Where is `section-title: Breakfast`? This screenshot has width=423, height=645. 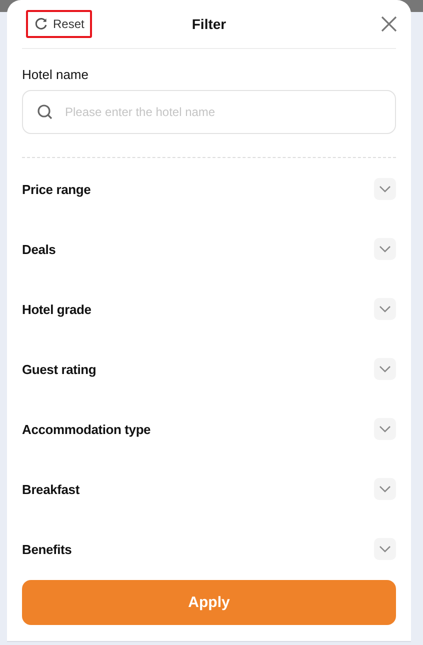 section-title: Breakfast is located at coordinates (51, 489).